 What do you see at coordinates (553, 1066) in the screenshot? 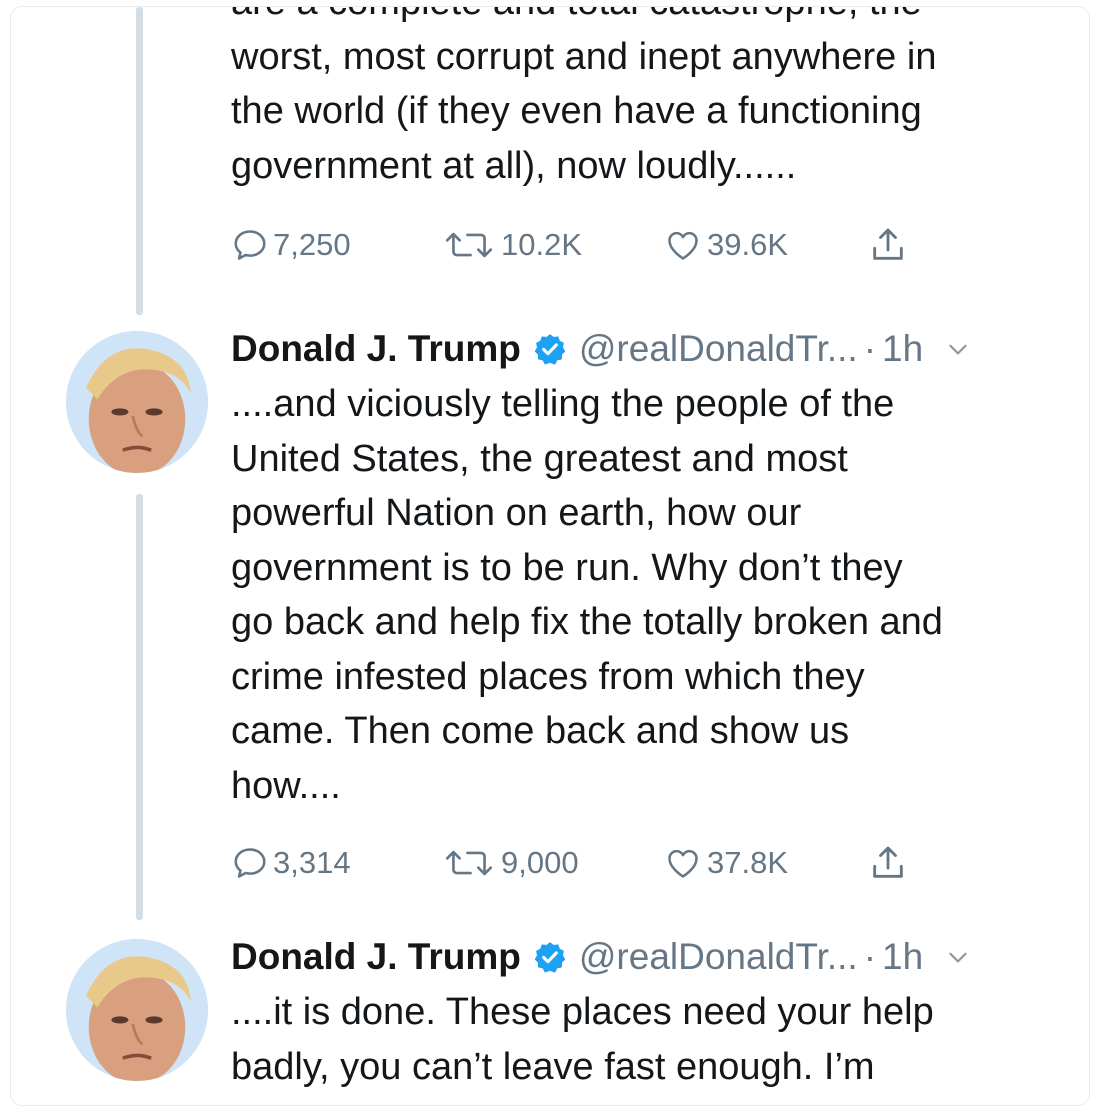
I see `tweet-text-line: badly, you can’t leave fast enough. I’m` at bounding box center [553, 1066].